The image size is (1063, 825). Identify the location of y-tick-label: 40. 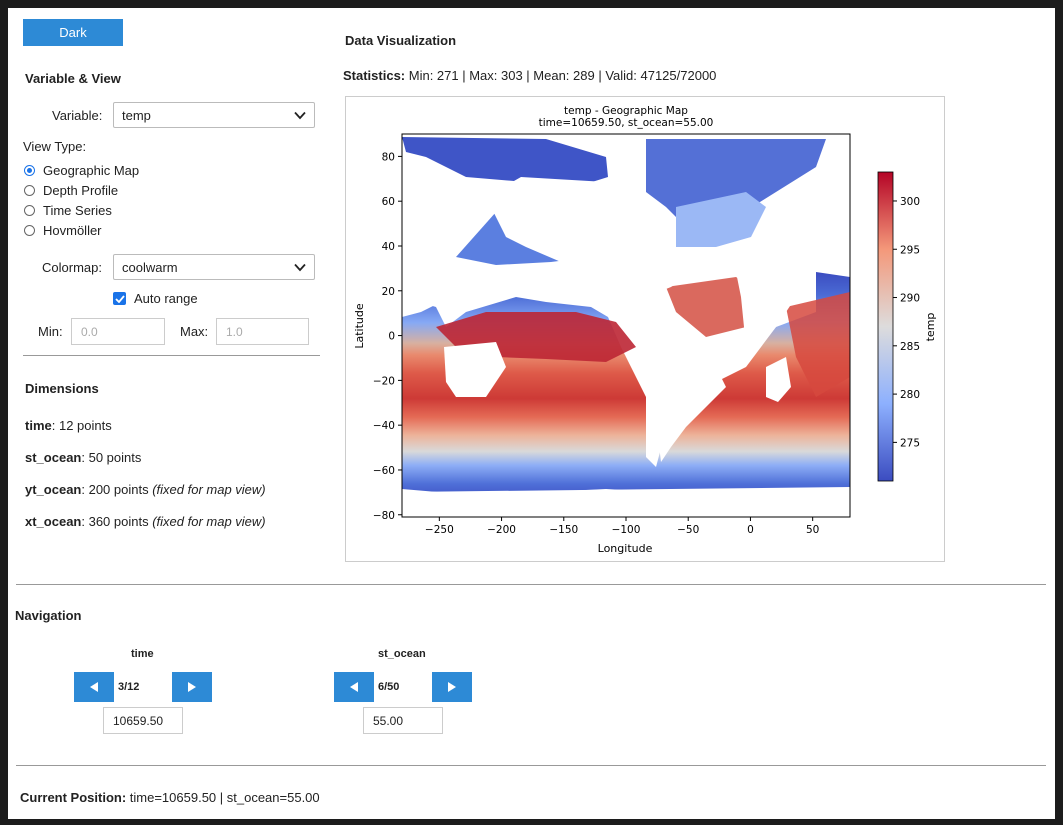
(388, 247).